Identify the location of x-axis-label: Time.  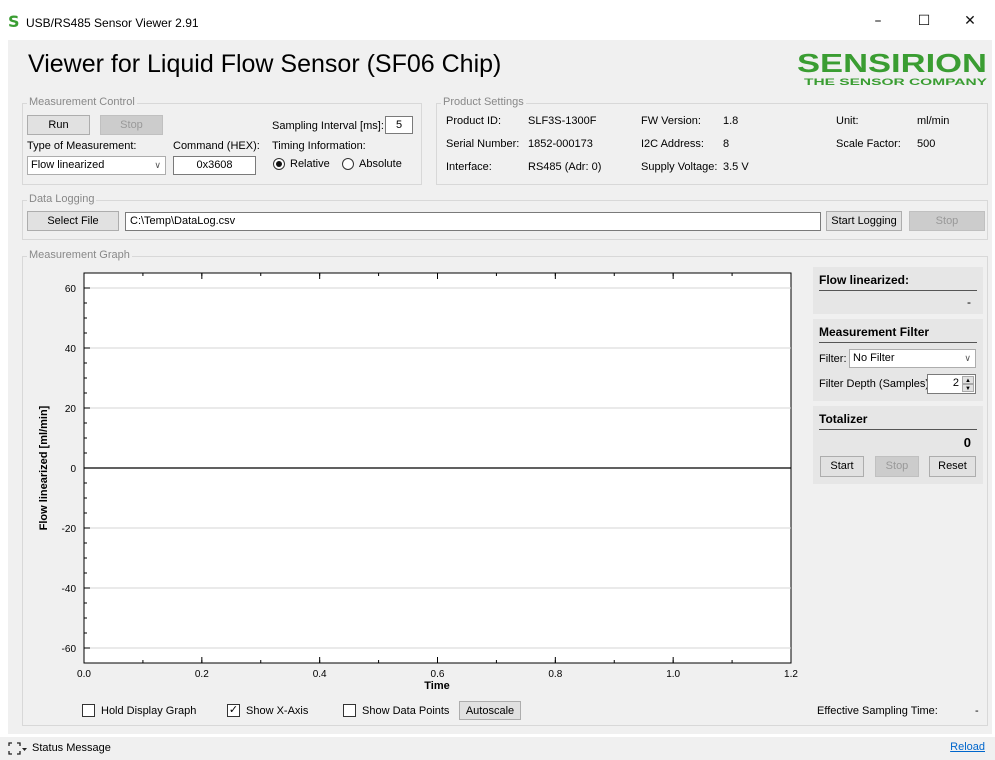
(436, 686).